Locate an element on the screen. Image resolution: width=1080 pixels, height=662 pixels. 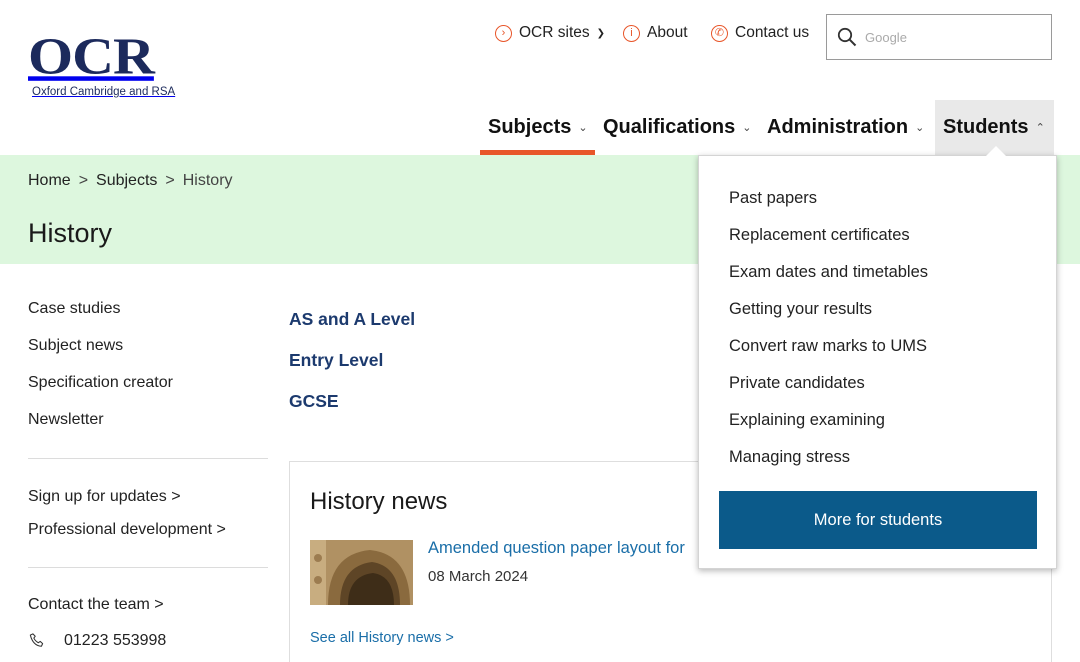
phone-number-text: 01223 553998 is located at coordinates (115, 640).